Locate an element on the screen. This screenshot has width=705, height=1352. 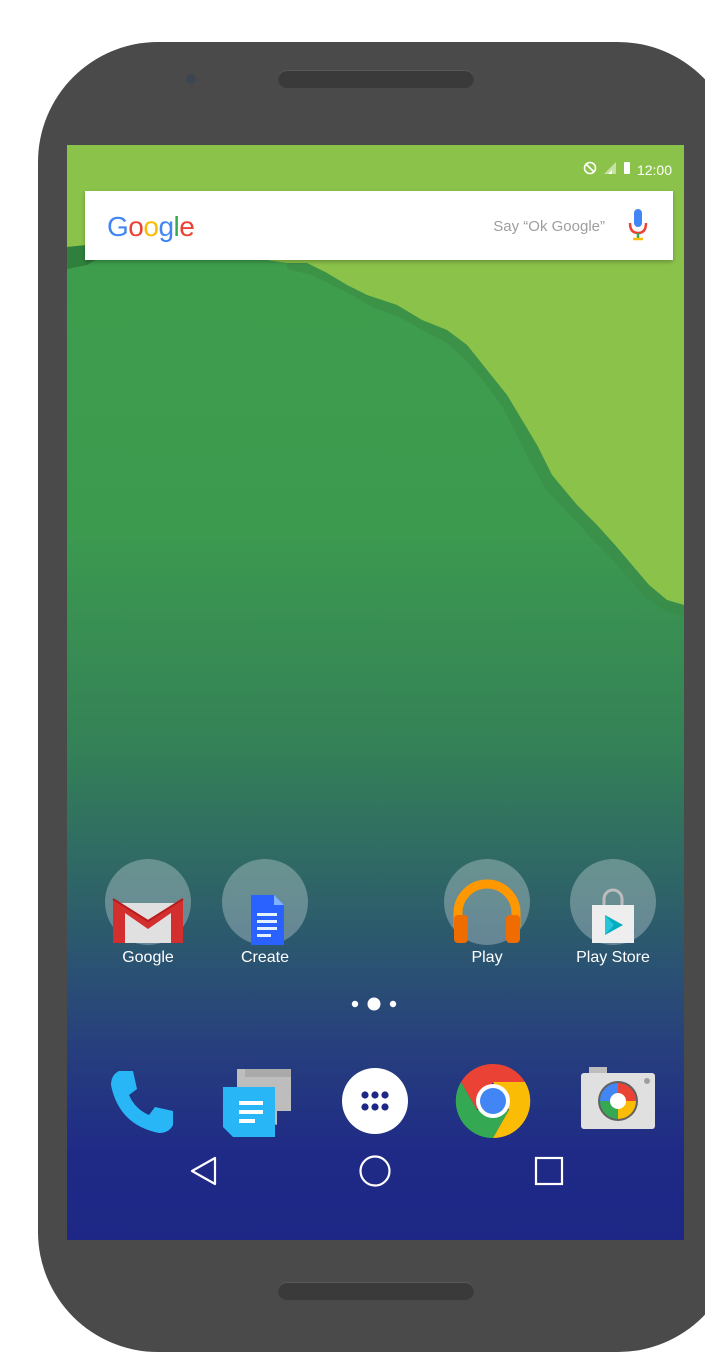
app-gmail: Google is located at coordinates (148, 913).